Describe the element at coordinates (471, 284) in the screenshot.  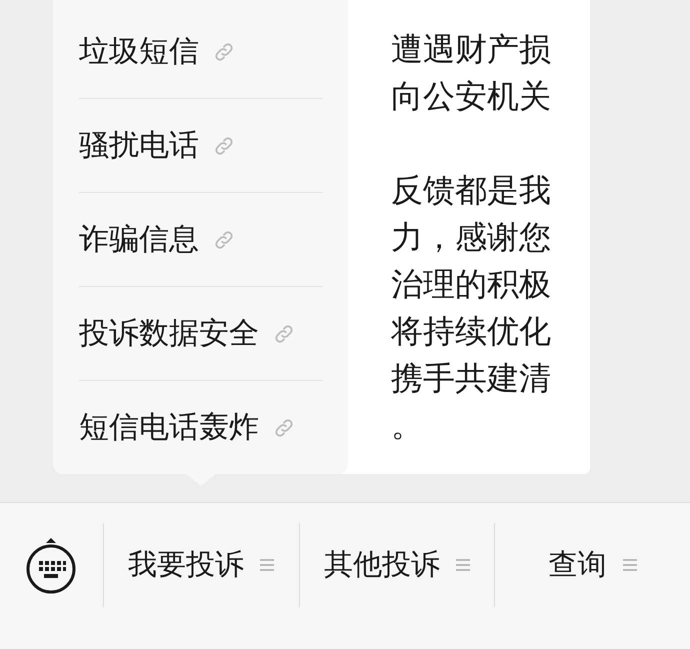
I see `message-text: 治理的积极` at that location.